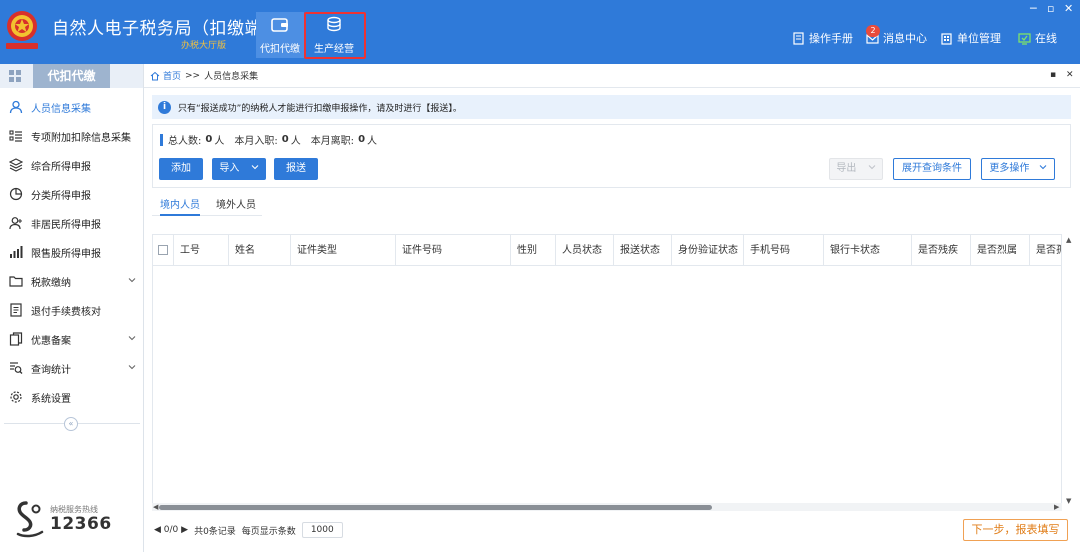 The height and width of the screenshot is (552, 1080). Describe the element at coordinates (946, 38) in the screenshot. I see `building-icon` at that location.